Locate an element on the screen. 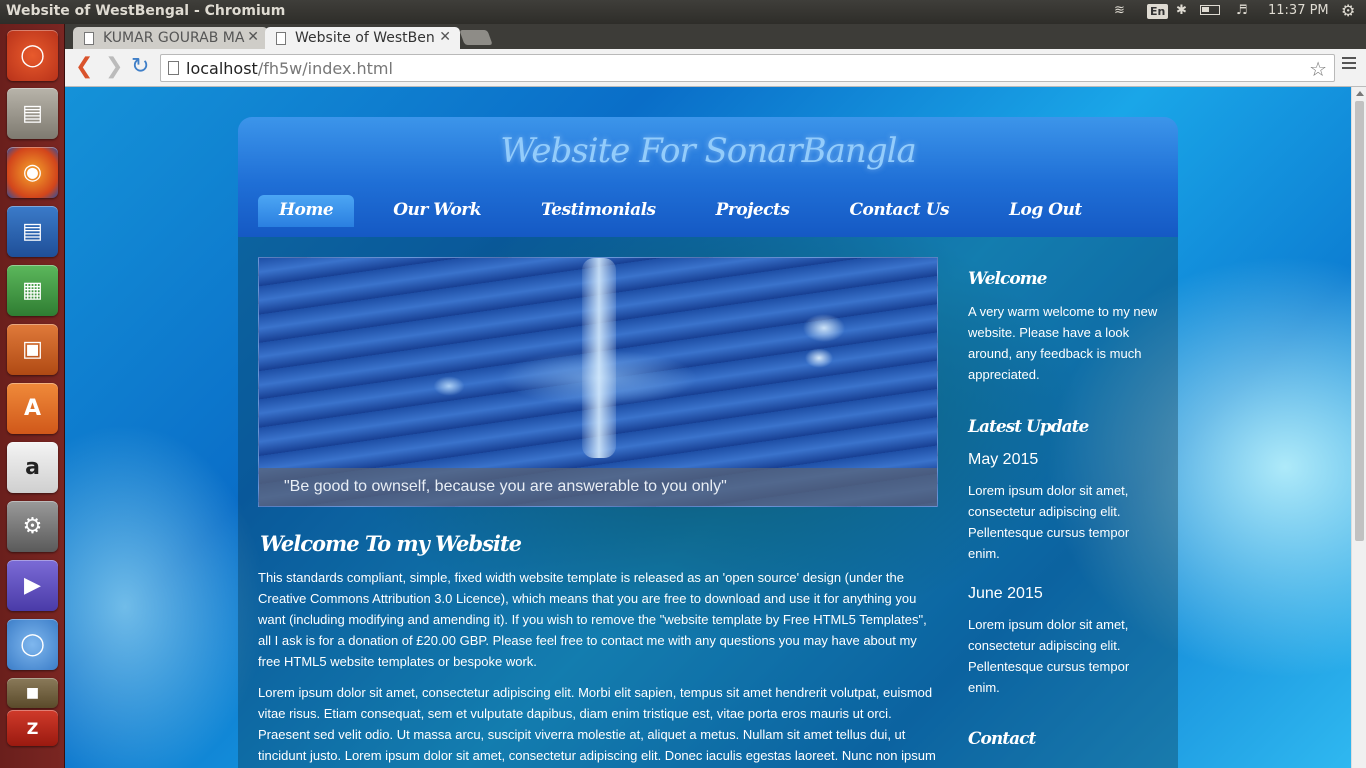 Image resolution: width=1366 pixels, height=768 pixels. impress-icon: ▣ is located at coordinates (32, 349).